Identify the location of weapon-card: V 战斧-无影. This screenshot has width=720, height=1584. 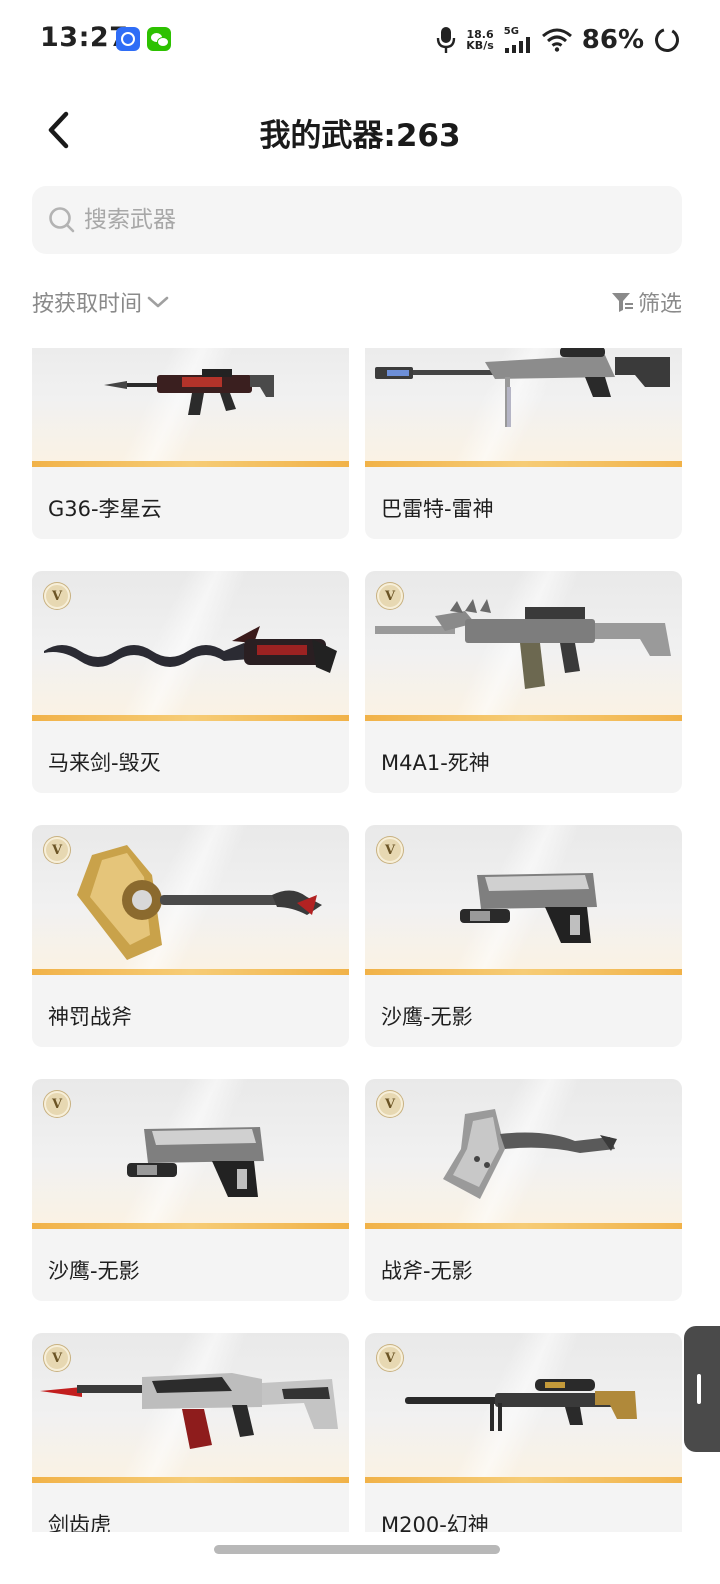
(523, 1190).